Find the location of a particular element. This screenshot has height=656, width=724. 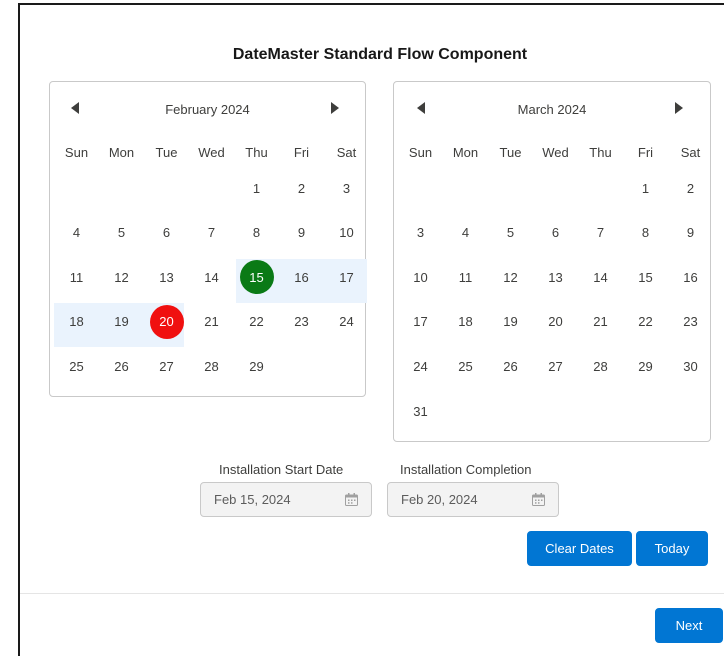

week-row: 24 25 26 27 28 29 30 is located at coordinates (552, 366).